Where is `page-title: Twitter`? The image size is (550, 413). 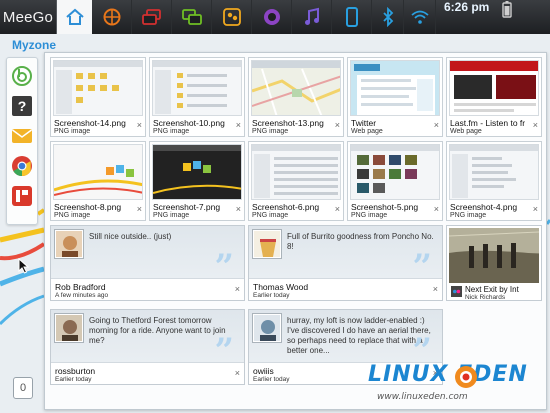
page-title: Twitter is located at coordinates (364, 123).